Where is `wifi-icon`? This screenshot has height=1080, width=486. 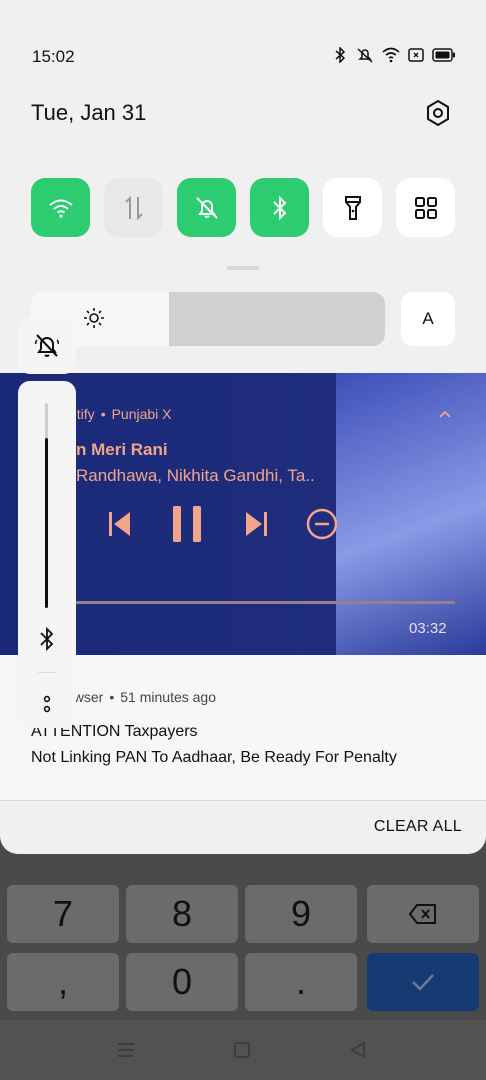
wifi-icon is located at coordinates (60, 208).